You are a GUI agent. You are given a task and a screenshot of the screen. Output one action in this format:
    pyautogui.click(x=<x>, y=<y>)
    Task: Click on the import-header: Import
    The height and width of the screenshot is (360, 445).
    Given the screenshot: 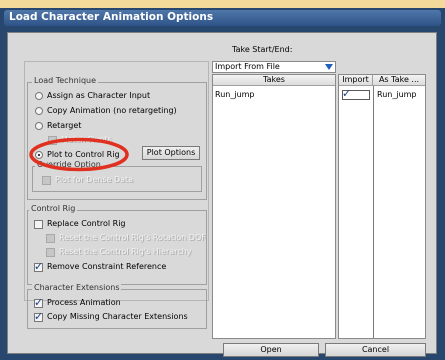 What is the action you would take?
    pyautogui.click(x=356, y=80)
    